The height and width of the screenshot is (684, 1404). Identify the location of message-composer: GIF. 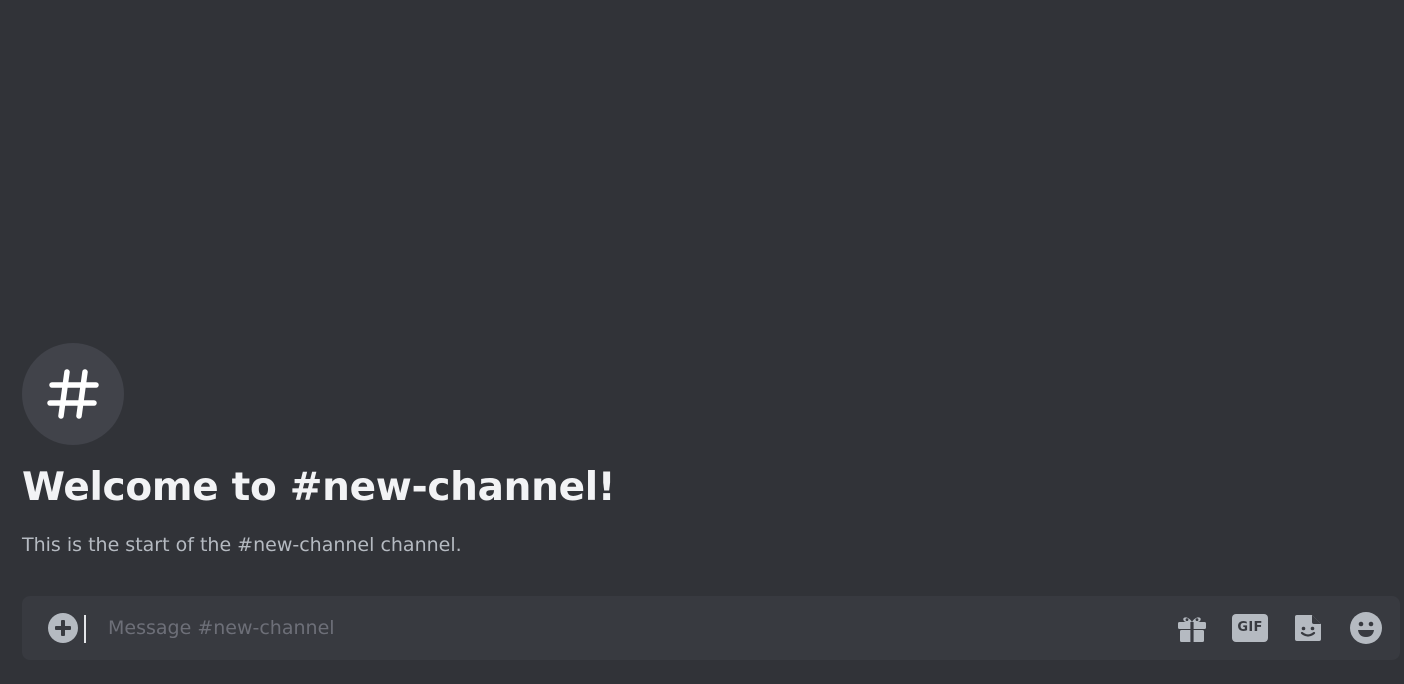
(711, 628).